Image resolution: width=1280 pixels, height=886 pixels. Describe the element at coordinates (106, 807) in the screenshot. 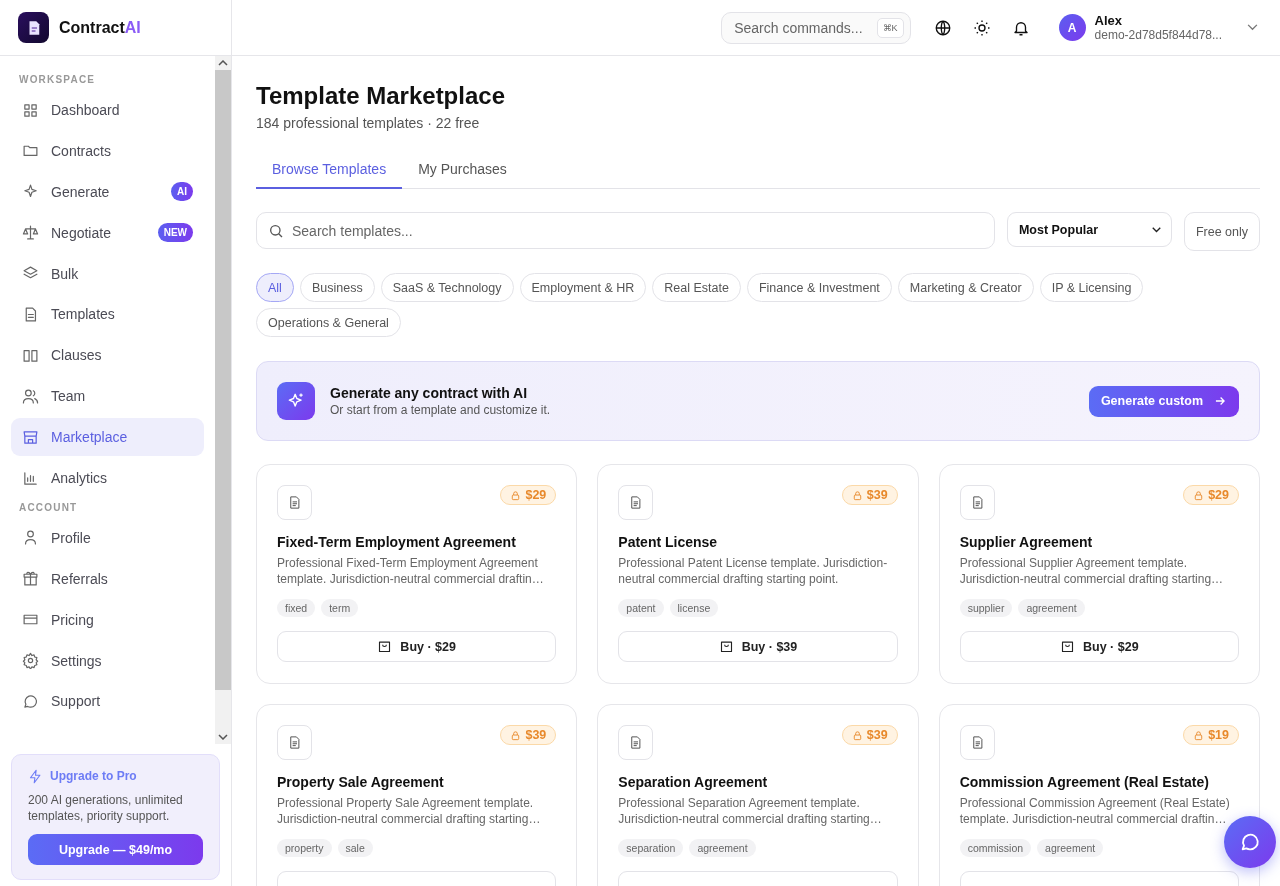

I see `upgrade-text: 200 AI generations, unlimited templates, priority support.` at that location.